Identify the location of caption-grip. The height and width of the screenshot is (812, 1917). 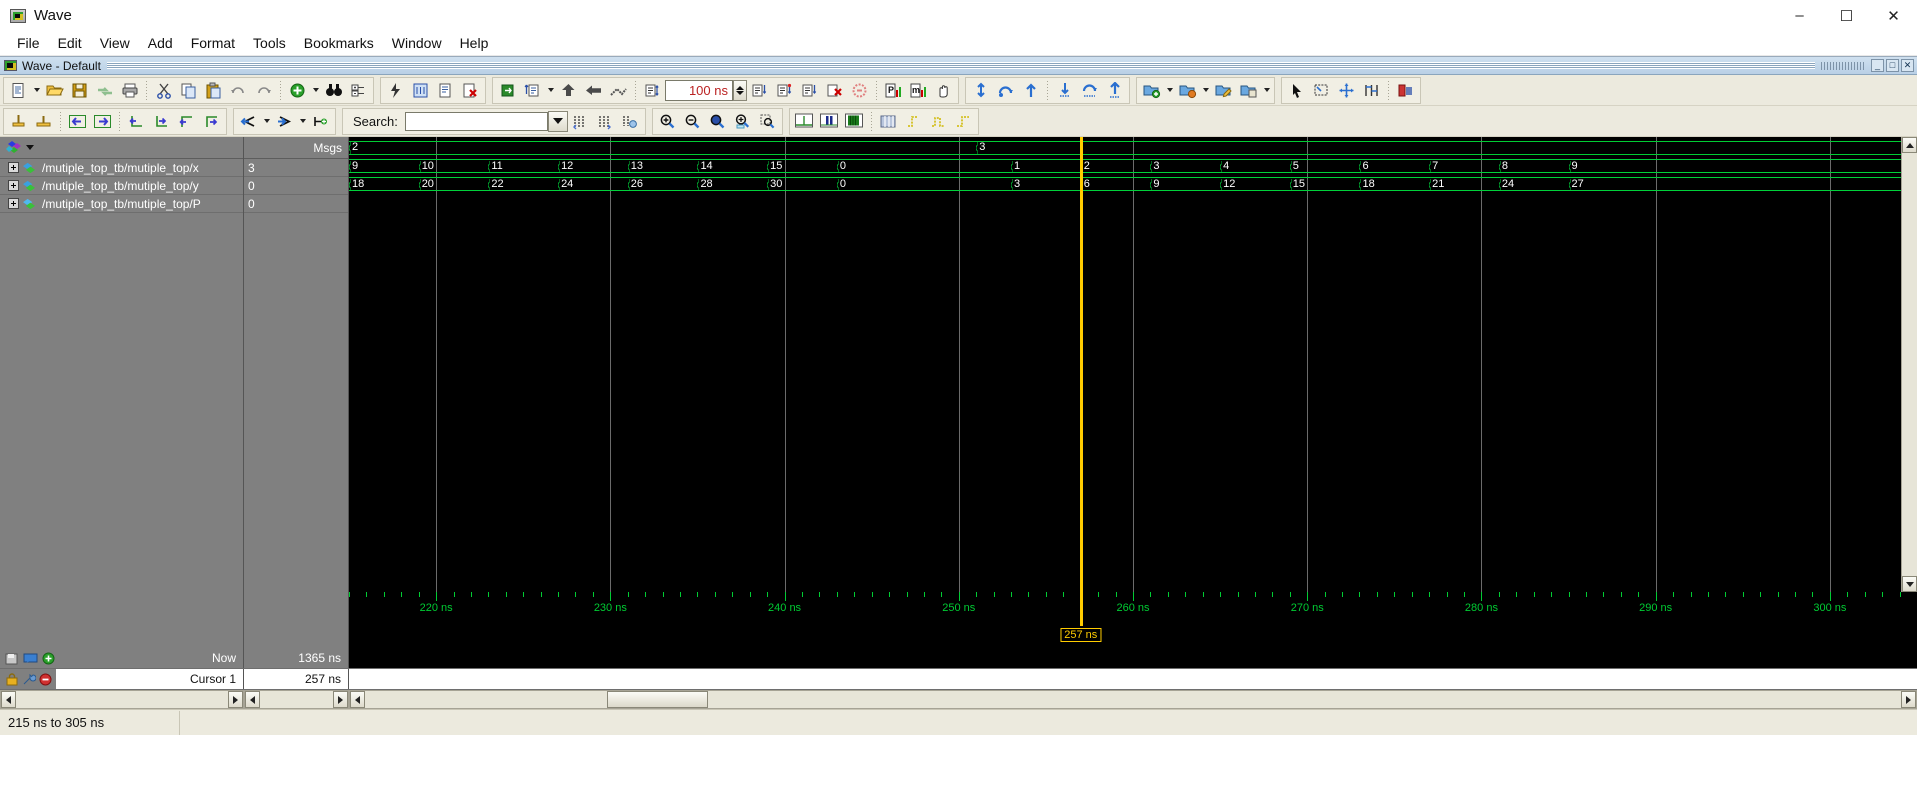
(1843, 65).